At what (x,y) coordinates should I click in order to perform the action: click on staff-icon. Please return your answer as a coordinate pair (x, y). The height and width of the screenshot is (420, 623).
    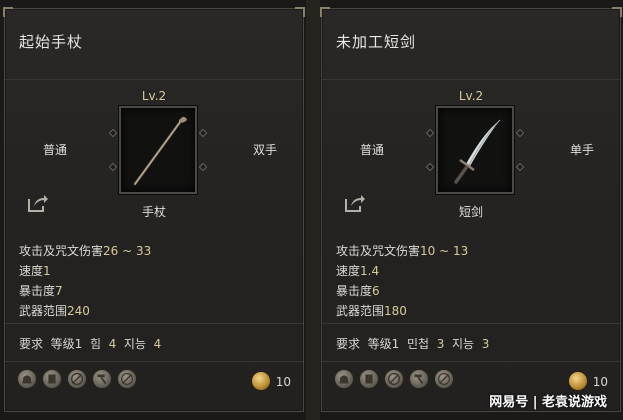
    Looking at the image, I should click on (160, 151).